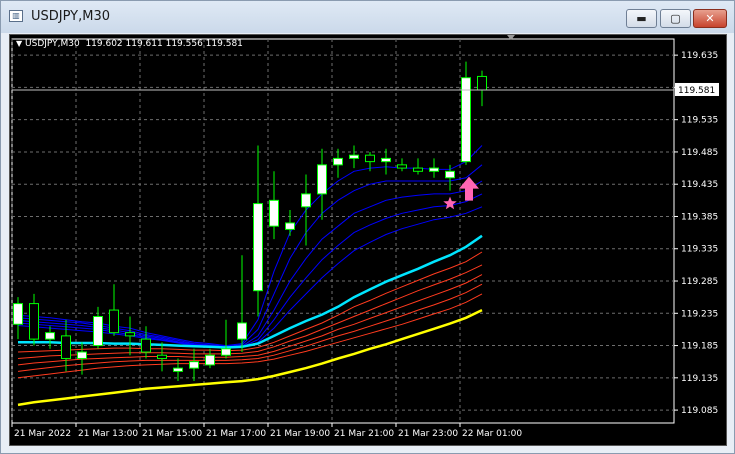  What do you see at coordinates (70, 16) in the screenshot?
I see `window-title: USDJPY,M30` at bounding box center [70, 16].